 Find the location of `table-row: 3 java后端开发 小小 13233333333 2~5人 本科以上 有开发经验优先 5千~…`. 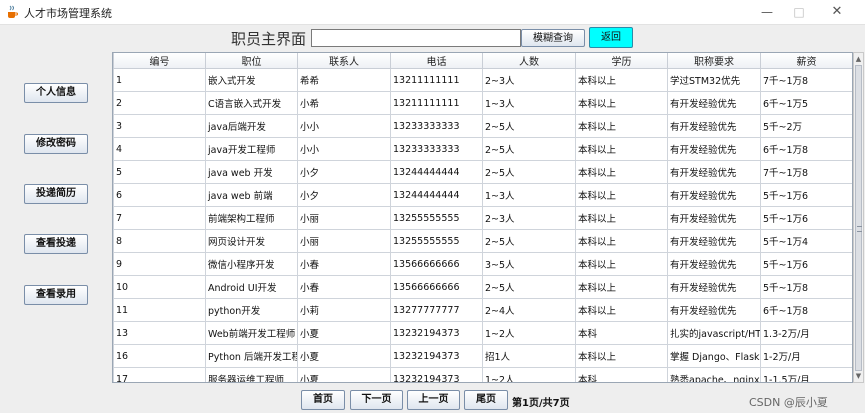

table-row: 3 java后端开发 小小 13233333333 2~5人 本科以上 有开发经验优先 5千~… is located at coordinates (482, 126).